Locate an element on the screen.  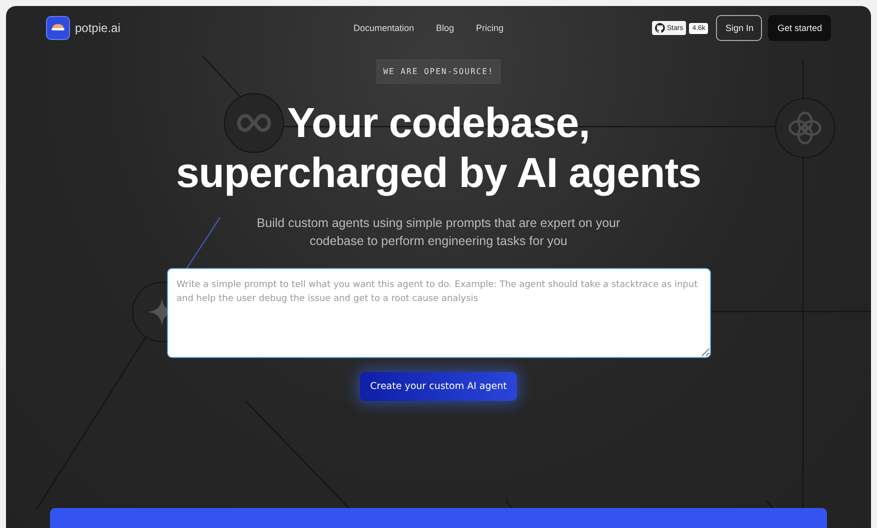
sign-in-button: Sign In is located at coordinates (739, 28).